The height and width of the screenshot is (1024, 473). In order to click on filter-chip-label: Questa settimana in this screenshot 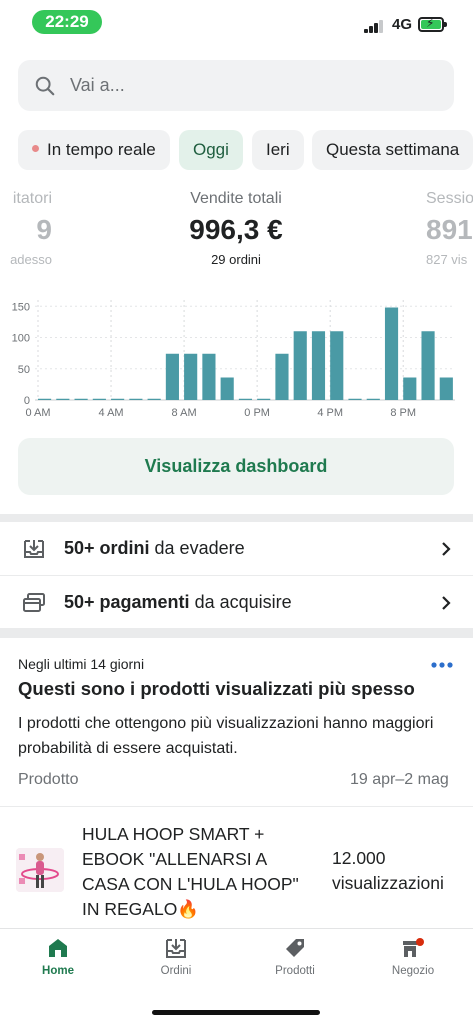, I will do `click(393, 149)`.